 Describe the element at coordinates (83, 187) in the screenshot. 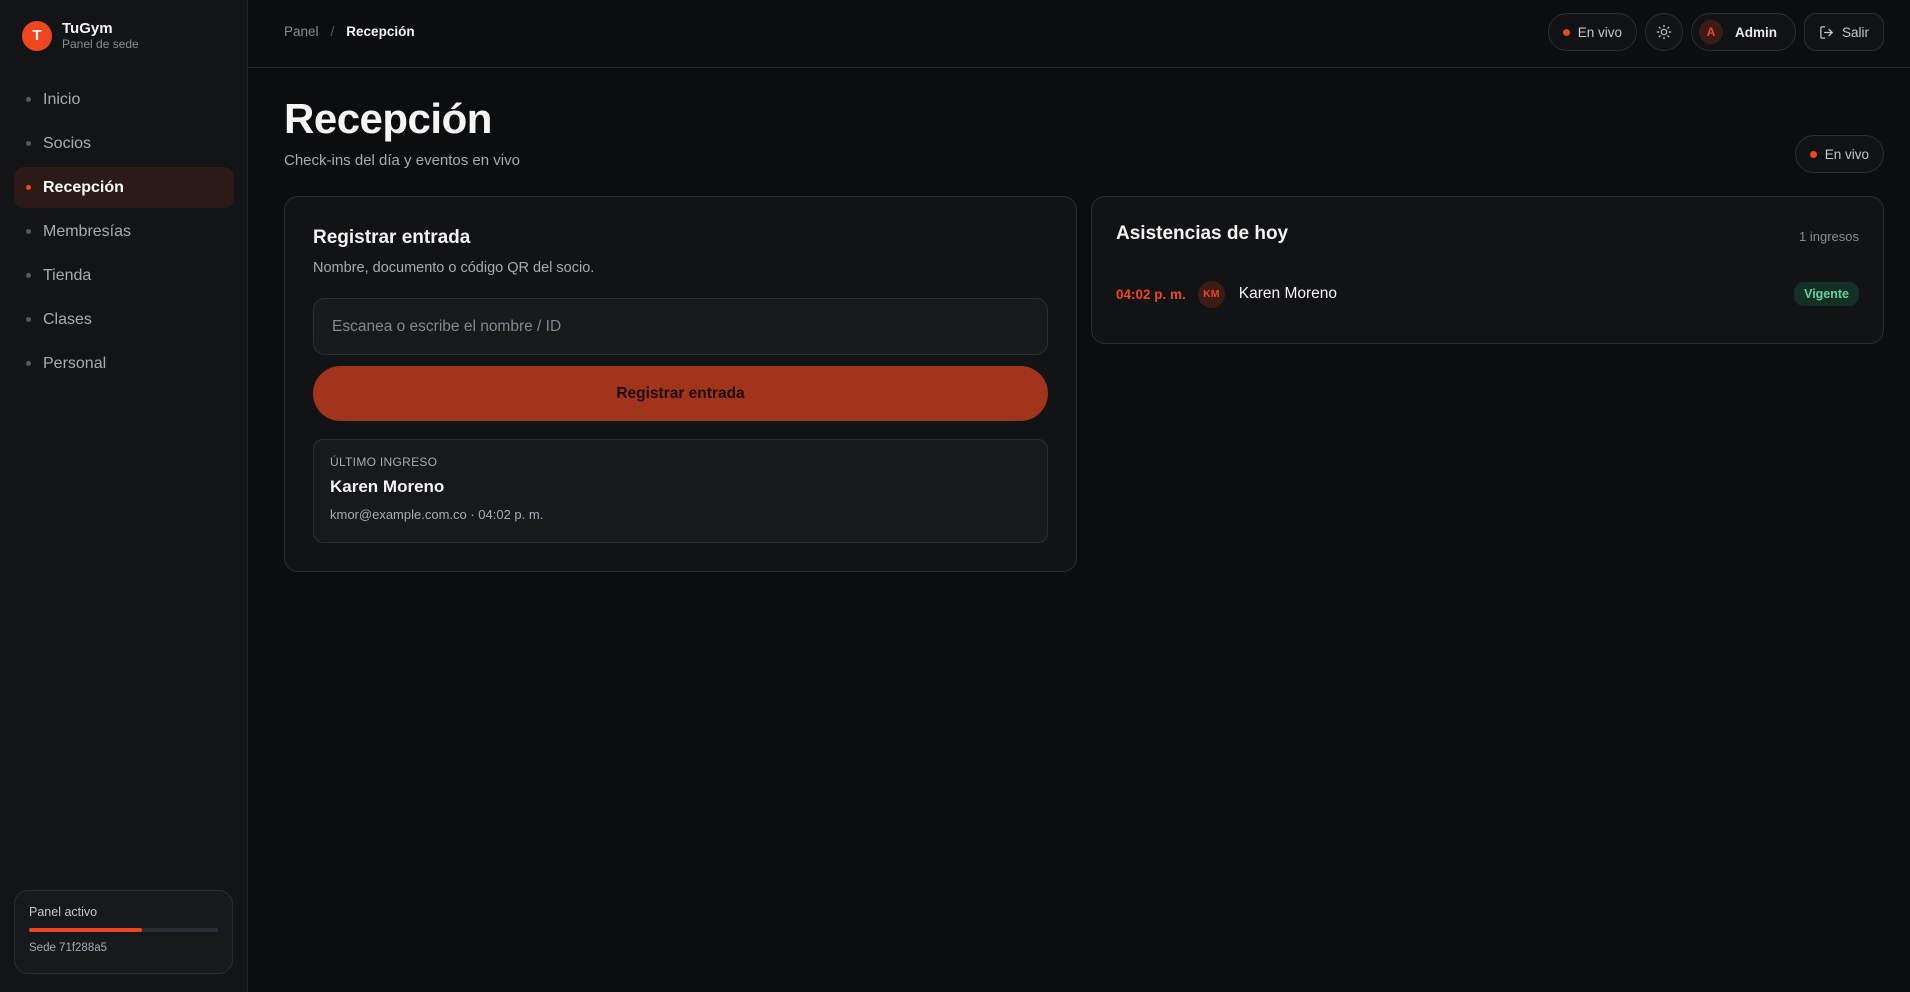

I see `sidebar-item-label: Recepción` at that location.